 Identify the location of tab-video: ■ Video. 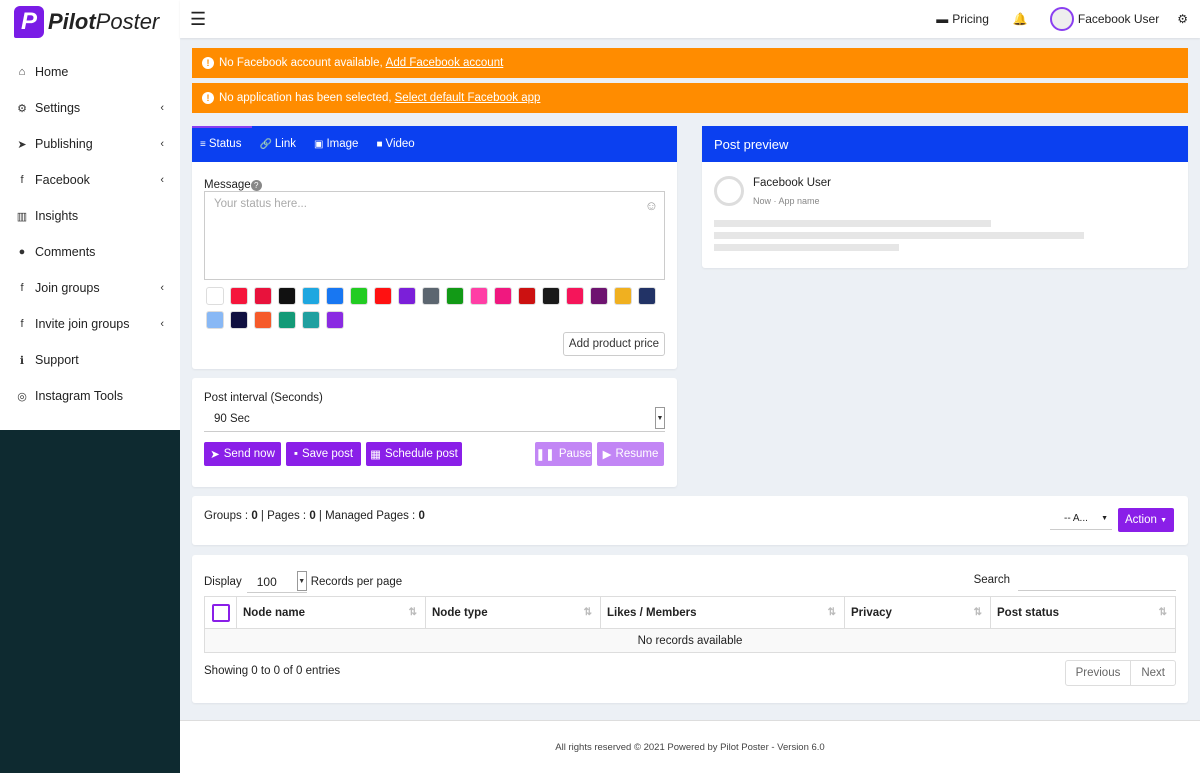
(395, 144).